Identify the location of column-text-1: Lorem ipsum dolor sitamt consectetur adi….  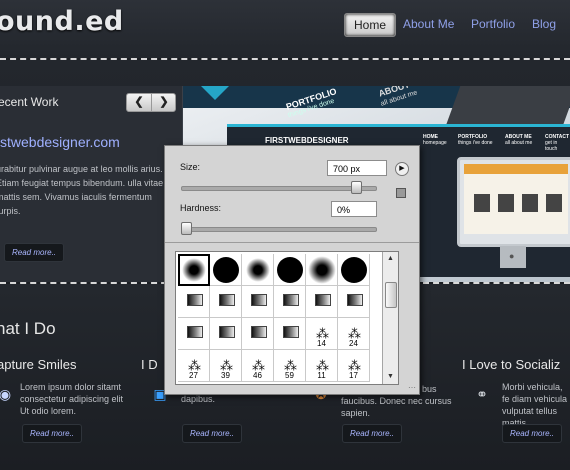
(72, 399).